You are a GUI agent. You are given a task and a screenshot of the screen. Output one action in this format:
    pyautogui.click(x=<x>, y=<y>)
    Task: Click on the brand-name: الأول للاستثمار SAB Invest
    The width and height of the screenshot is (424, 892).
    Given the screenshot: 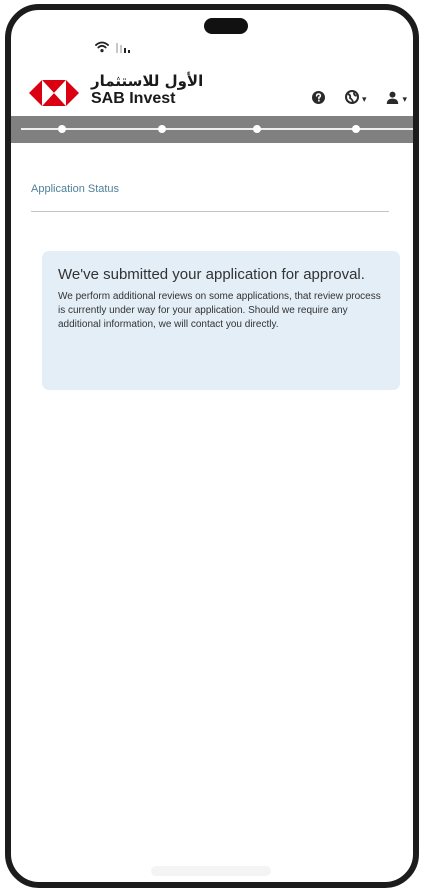 What is the action you would take?
    pyautogui.click(x=147, y=90)
    